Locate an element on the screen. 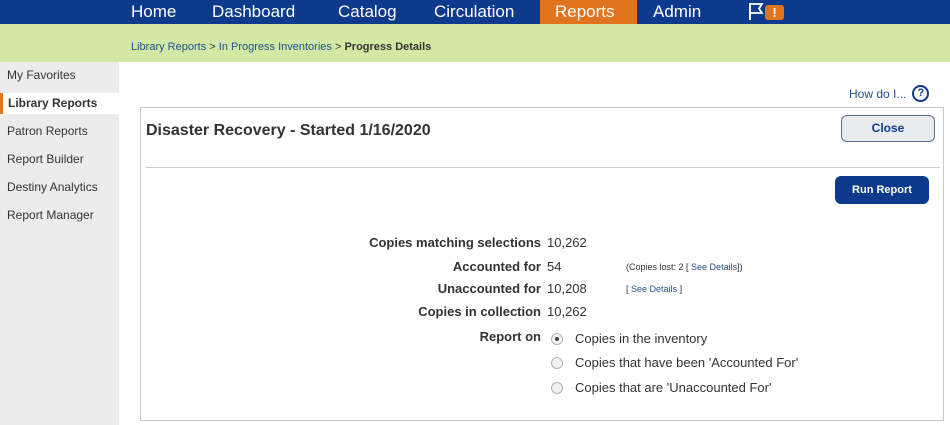 The height and width of the screenshot is (425, 950). help-link: How do I... ? is located at coordinates (889, 93).